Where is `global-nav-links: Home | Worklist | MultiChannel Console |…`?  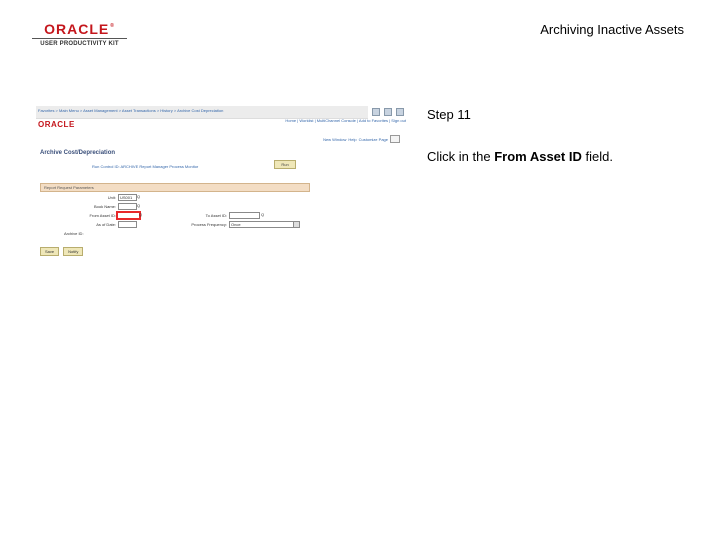 global-nav-links: Home | Worklist | MultiChannel Console |… is located at coordinates (345, 120).